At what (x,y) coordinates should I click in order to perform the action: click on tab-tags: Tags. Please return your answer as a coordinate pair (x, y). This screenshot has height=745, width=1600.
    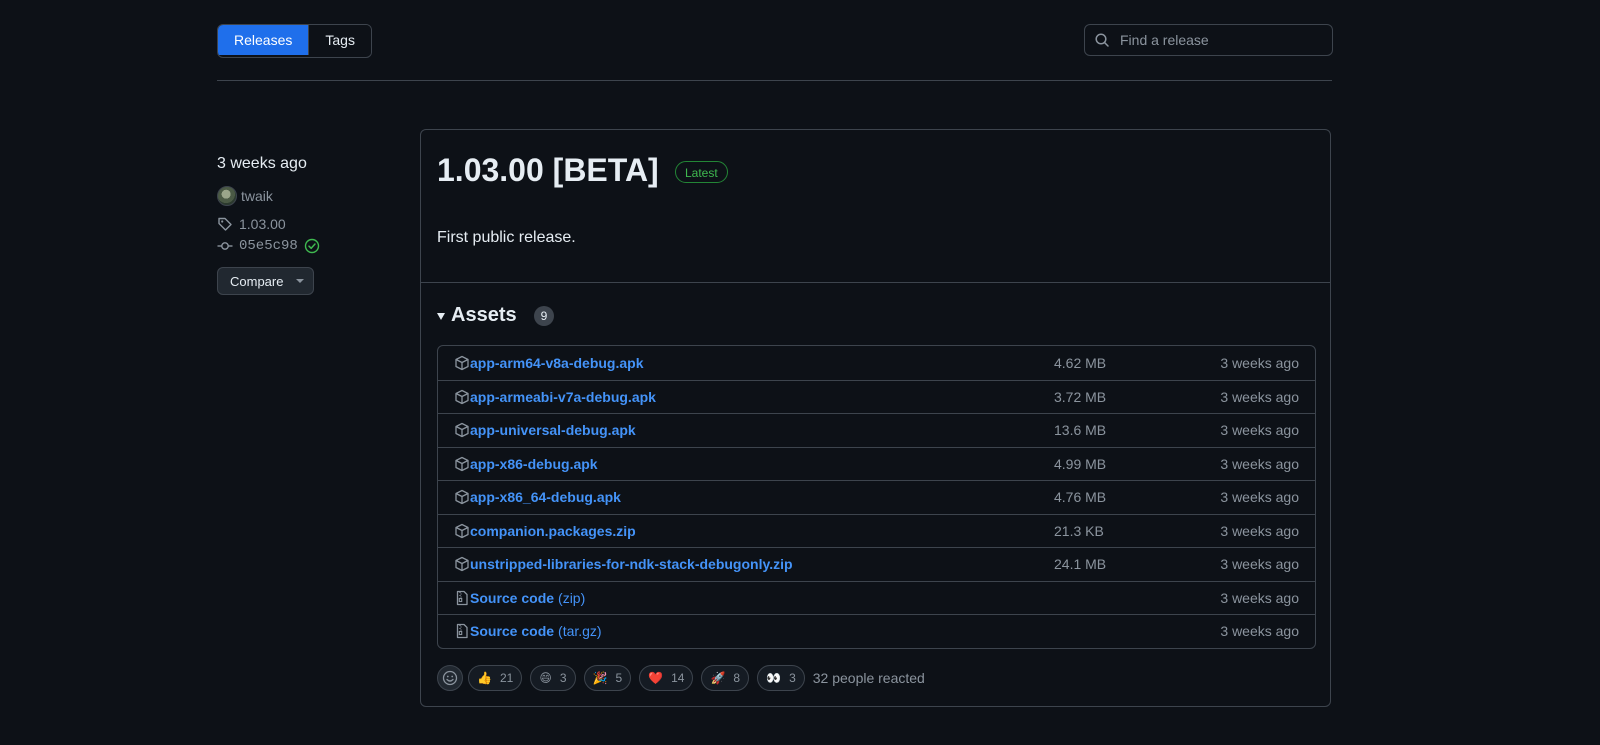
    Looking at the image, I should click on (339, 40).